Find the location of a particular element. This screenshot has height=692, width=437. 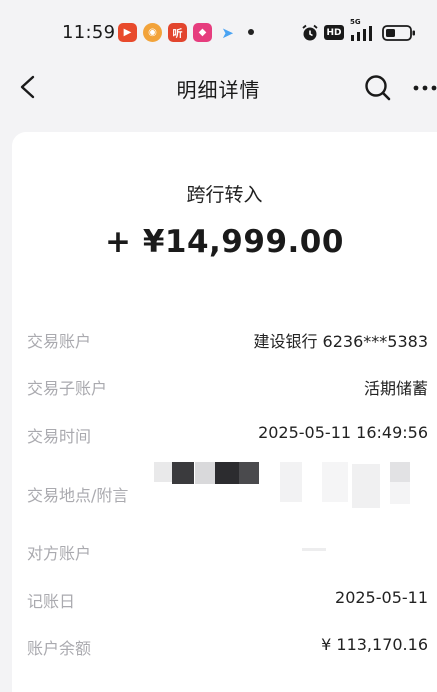

posting-date-label: 记账日 is located at coordinates (51, 601).